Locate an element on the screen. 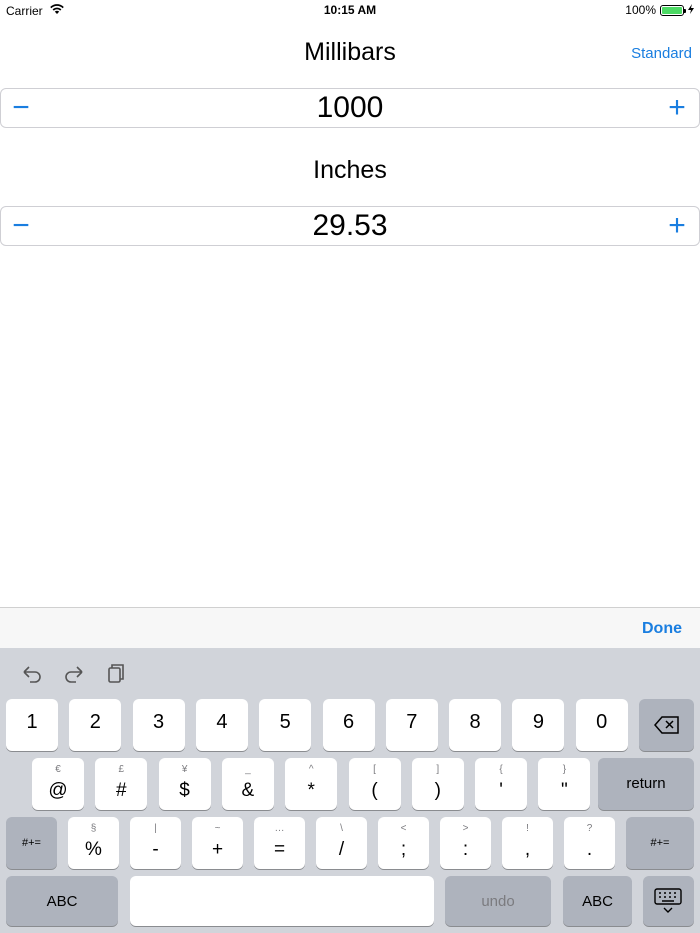 This screenshot has height=933, width=700. key-2: 2 is located at coordinates (95, 725).